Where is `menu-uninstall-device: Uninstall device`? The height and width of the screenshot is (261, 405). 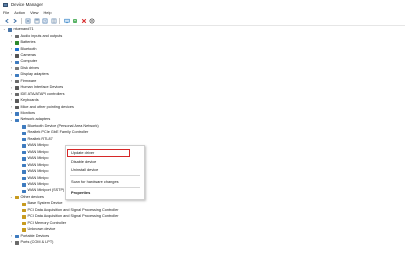
menu-uninstall-device: Uninstall device is located at coordinates (84, 170).